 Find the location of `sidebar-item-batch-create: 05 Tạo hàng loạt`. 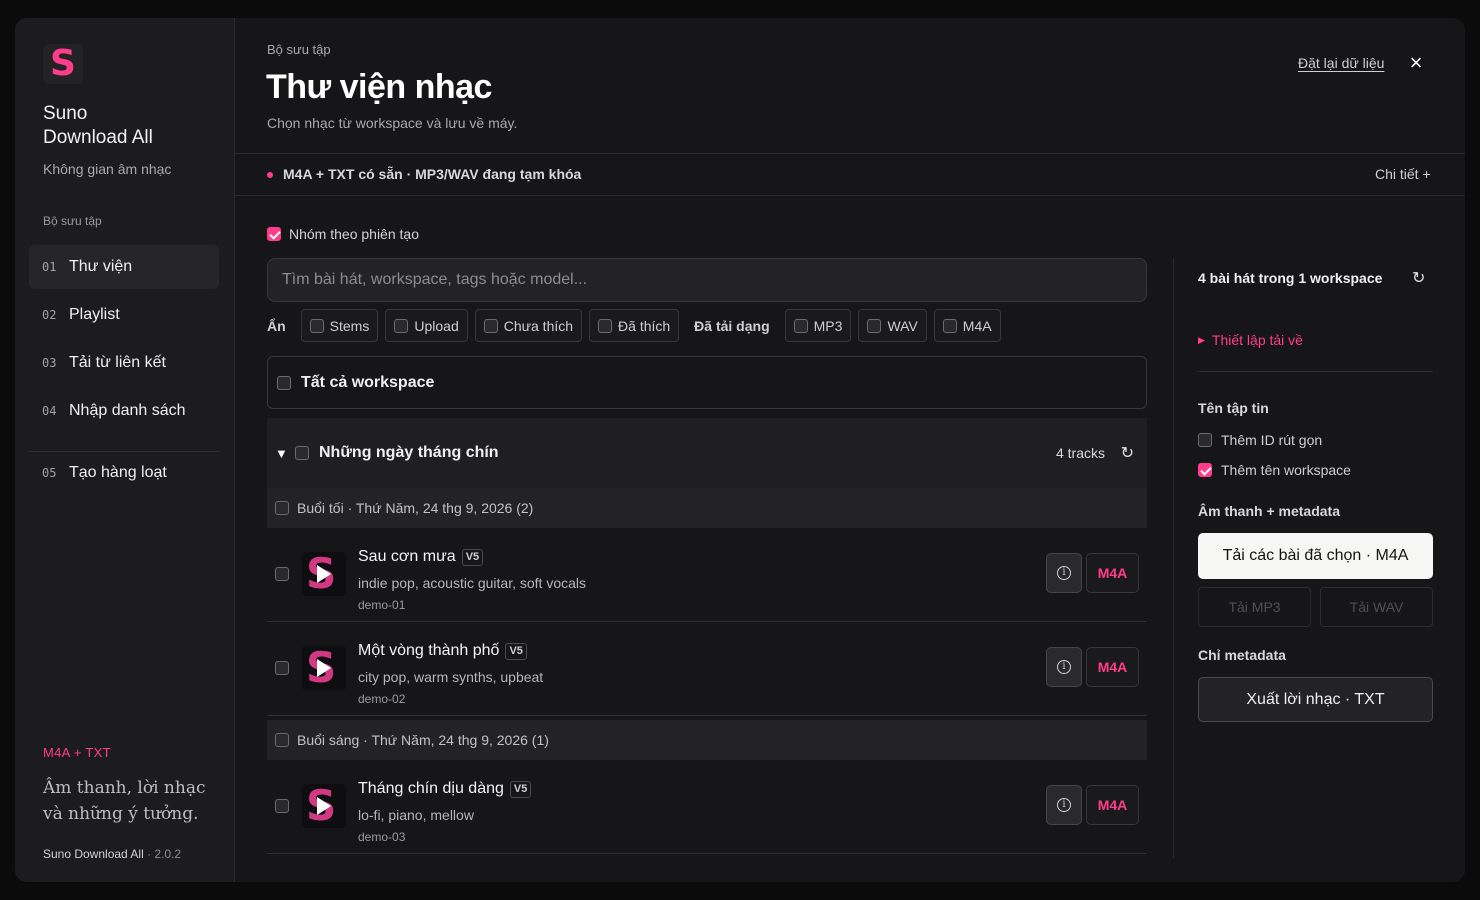

sidebar-item-batch-create: 05 Tạo hàng loạt is located at coordinates (124, 473).